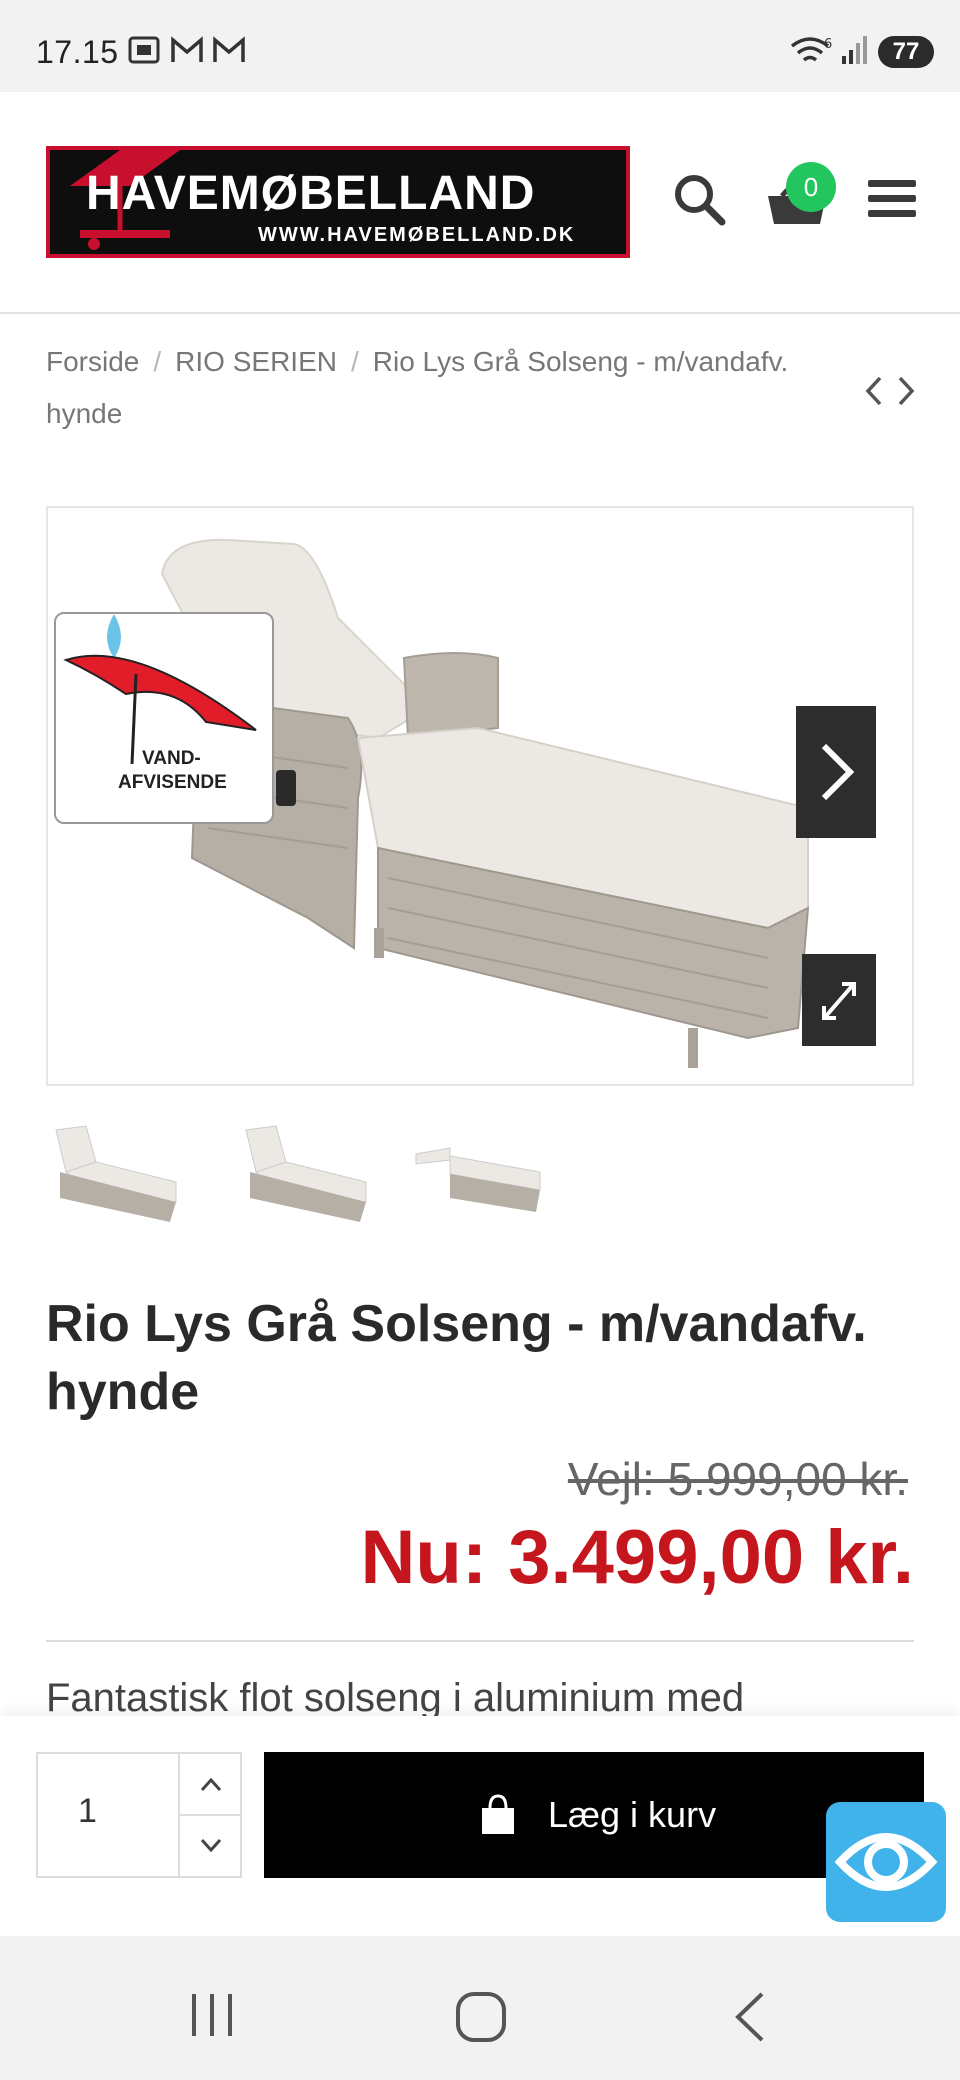 This screenshot has height=2080, width=960. I want to click on back-icon, so click(750, 2017).